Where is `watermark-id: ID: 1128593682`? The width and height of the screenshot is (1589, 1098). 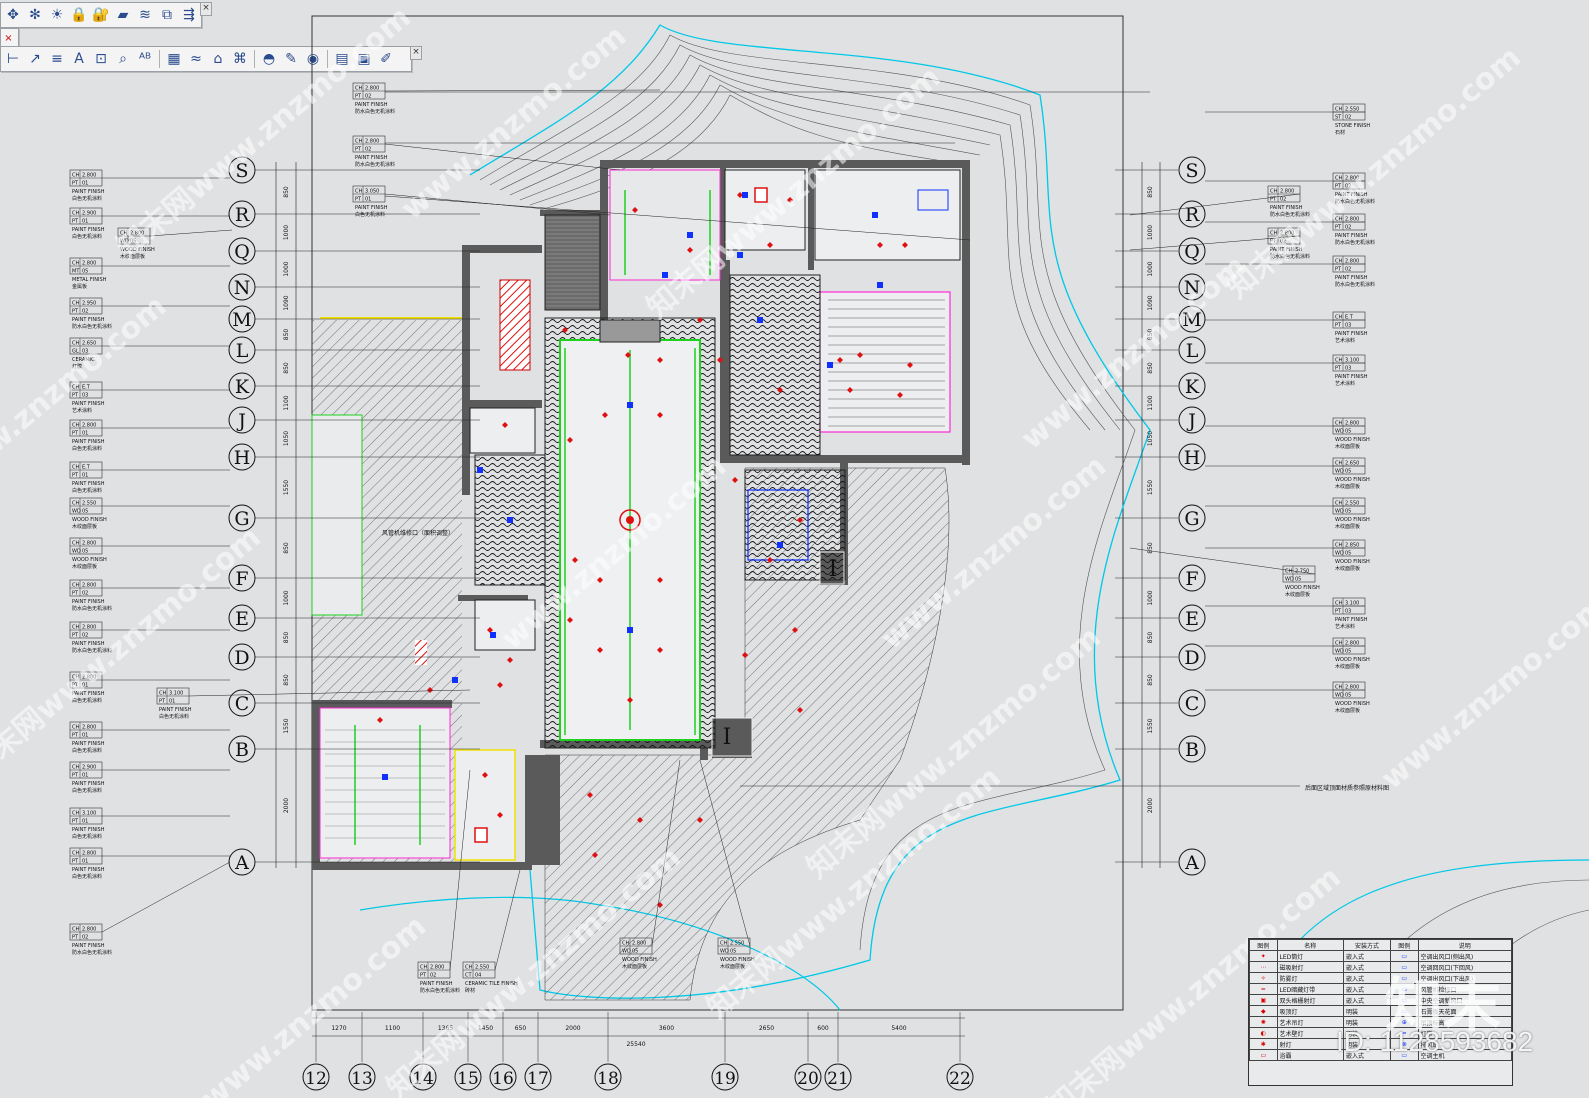 watermark-id: ID: 1128593682 is located at coordinates (1435, 1041).